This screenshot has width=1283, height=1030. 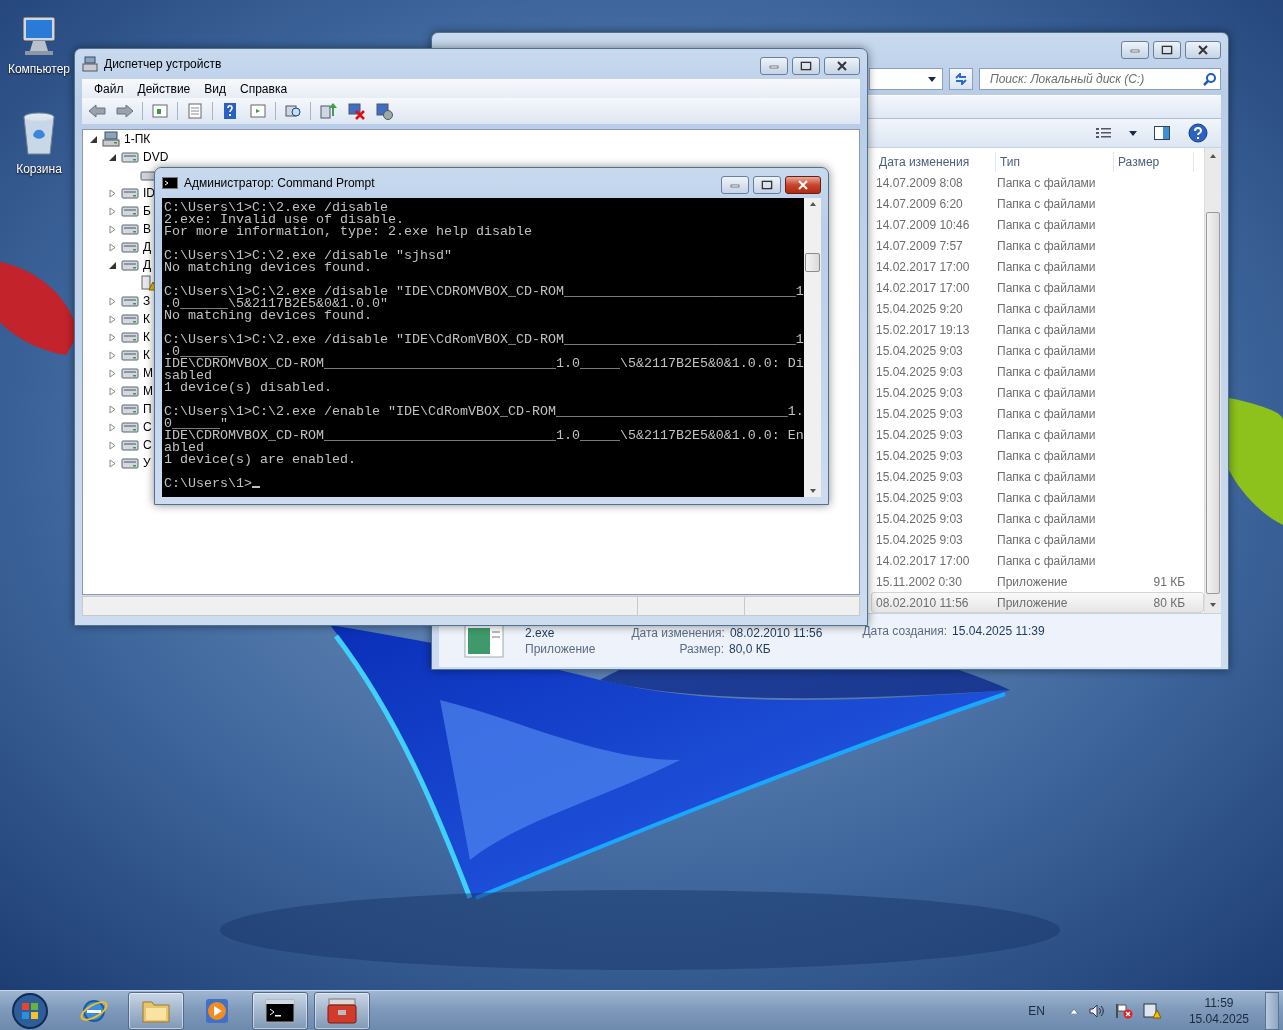 What do you see at coordinates (1096, 1011) in the screenshot?
I see `volume-icon` at bounding box center [1096, 1011].